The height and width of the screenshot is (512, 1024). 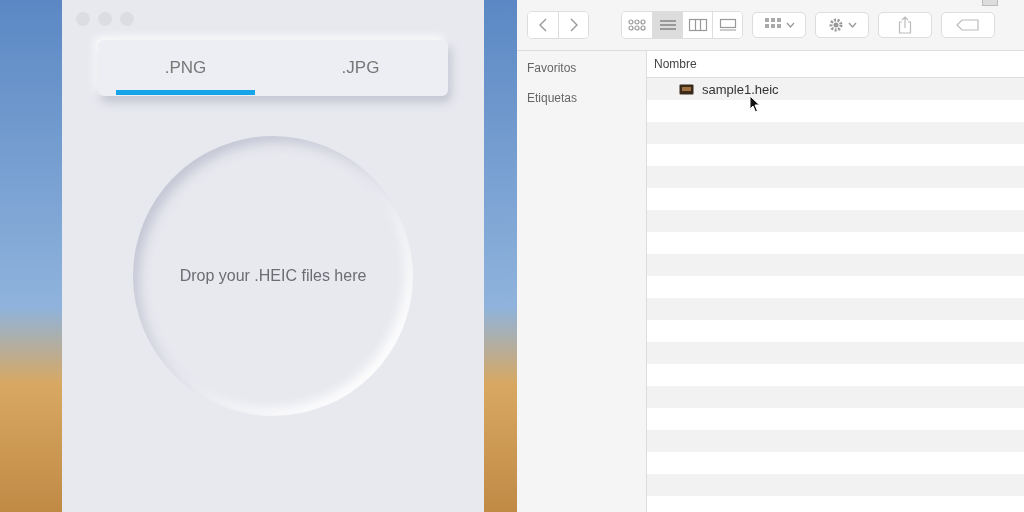 What do you see at coordinates (697, 25) in the screenshot?
I see `columns-view-icon` at bounding box center [697, 25].